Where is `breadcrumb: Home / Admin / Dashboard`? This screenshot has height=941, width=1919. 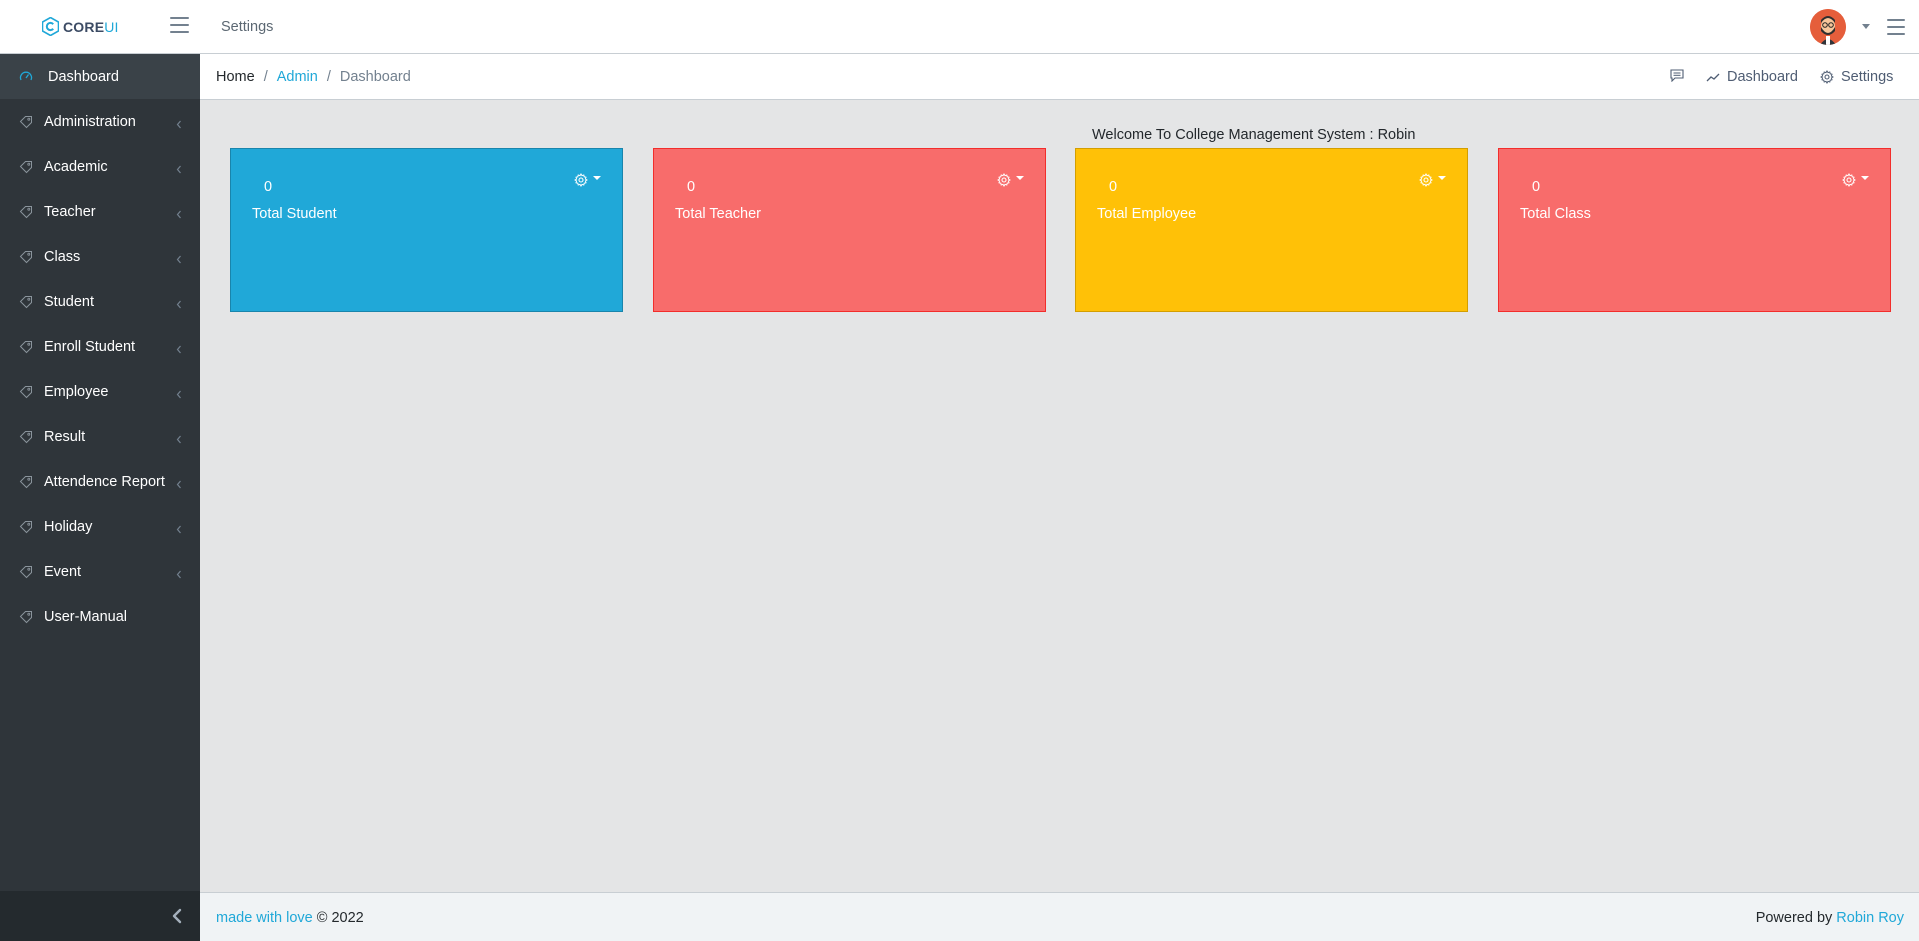 breadcrumb: Home / Admin / Dashboard is located at coordinates (313, 77).